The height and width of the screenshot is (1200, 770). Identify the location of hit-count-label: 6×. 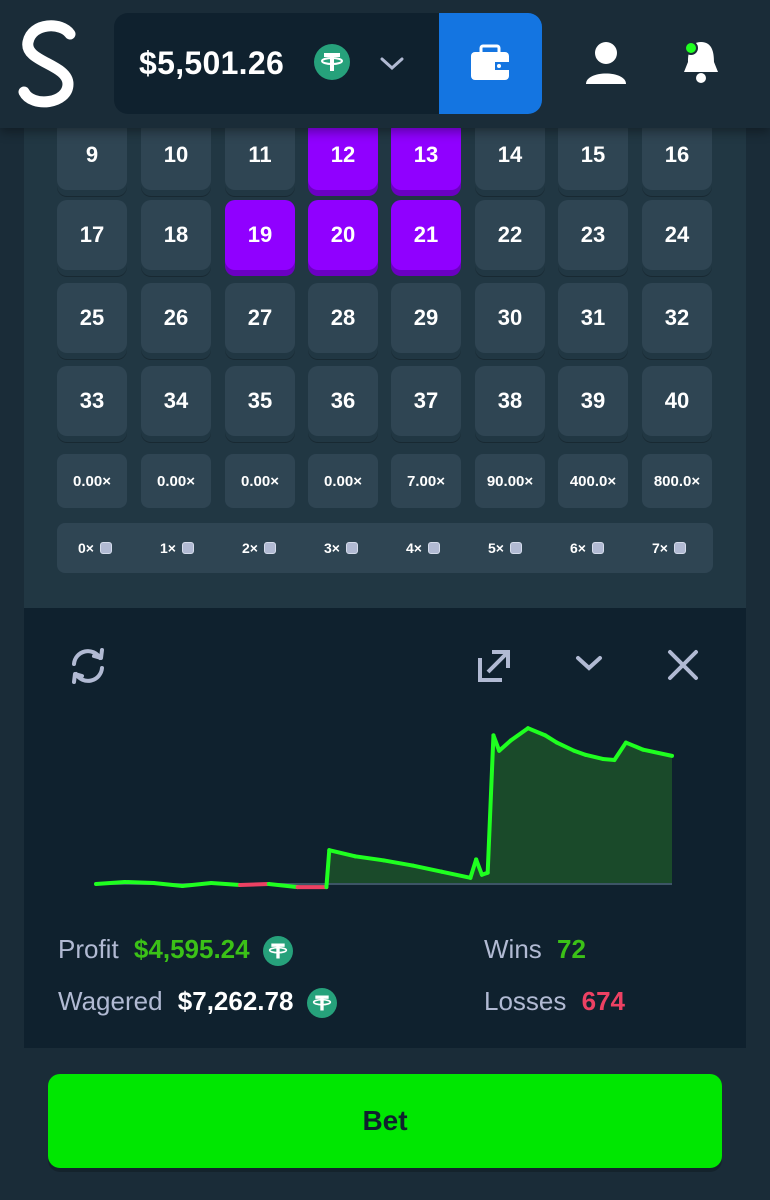
(578, 548).